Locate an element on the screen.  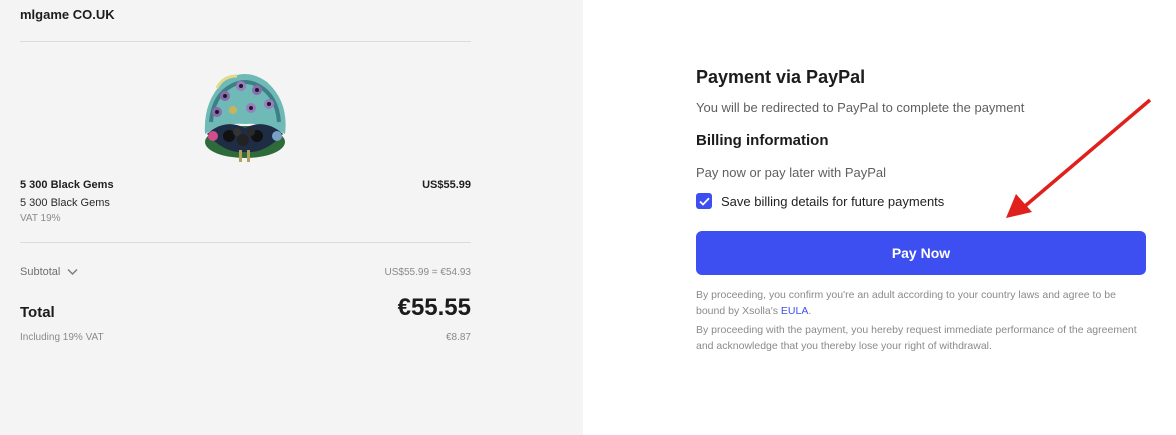
total-value: €55.55 is located at coordinates (434, 307).